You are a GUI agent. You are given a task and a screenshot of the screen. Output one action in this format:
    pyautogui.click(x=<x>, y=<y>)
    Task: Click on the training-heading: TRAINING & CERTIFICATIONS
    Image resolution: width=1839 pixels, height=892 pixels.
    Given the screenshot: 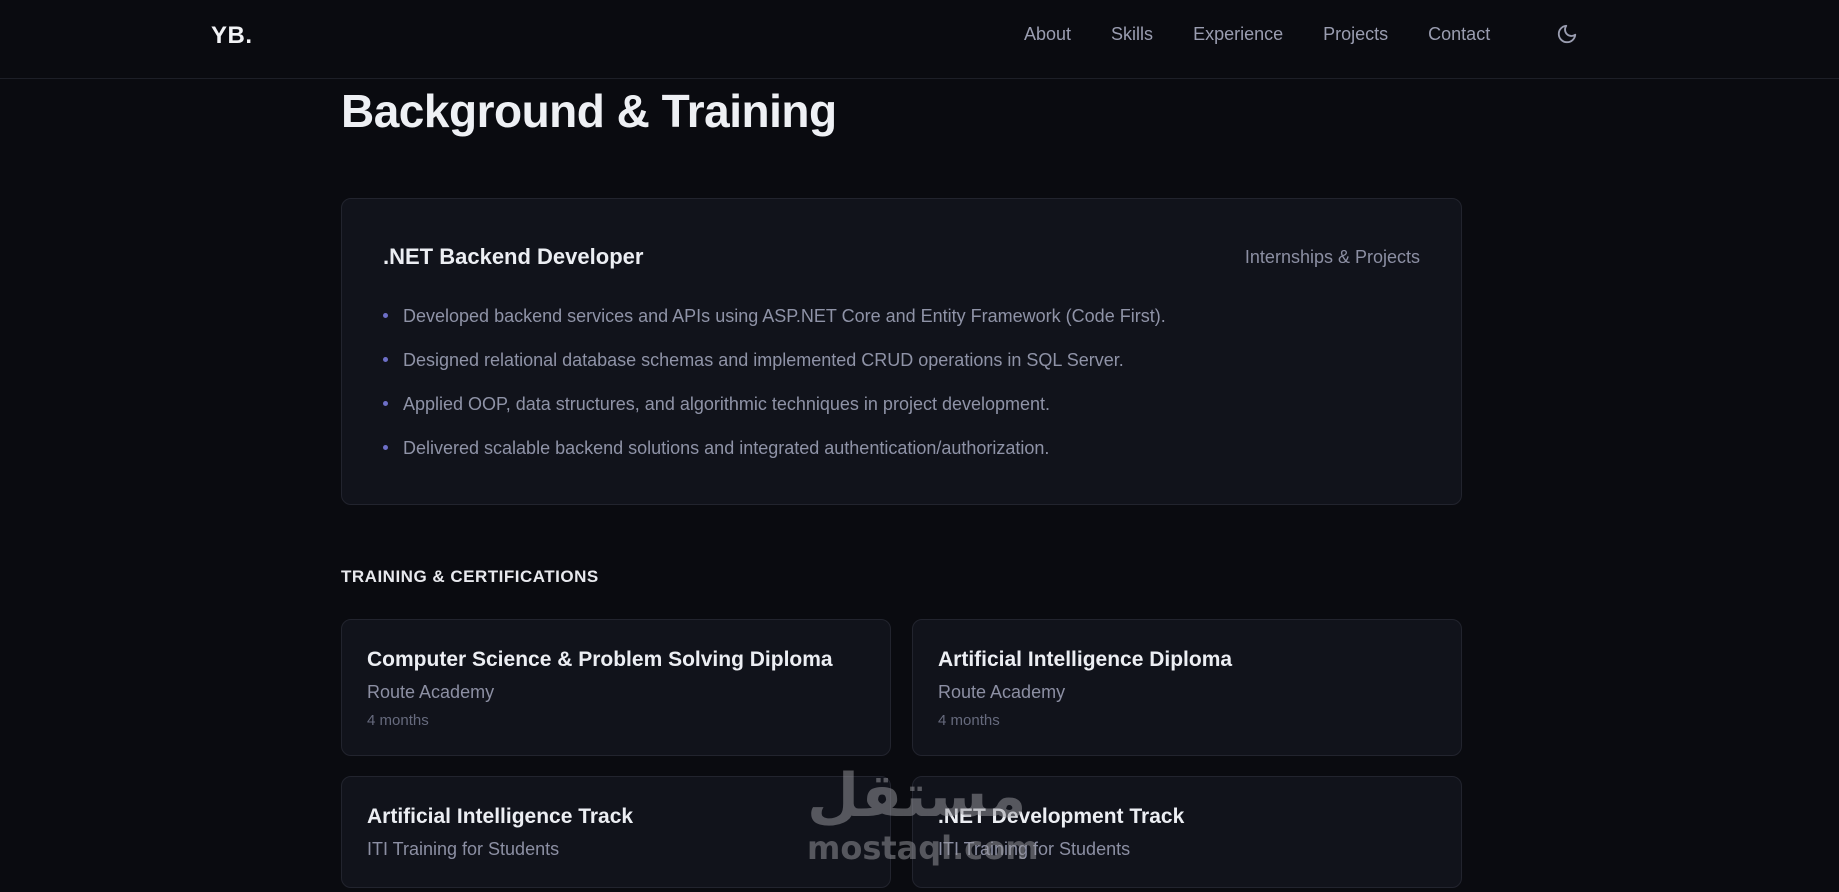 What is the action you would take?
    pyautogui.click(x=470, y=576)
    